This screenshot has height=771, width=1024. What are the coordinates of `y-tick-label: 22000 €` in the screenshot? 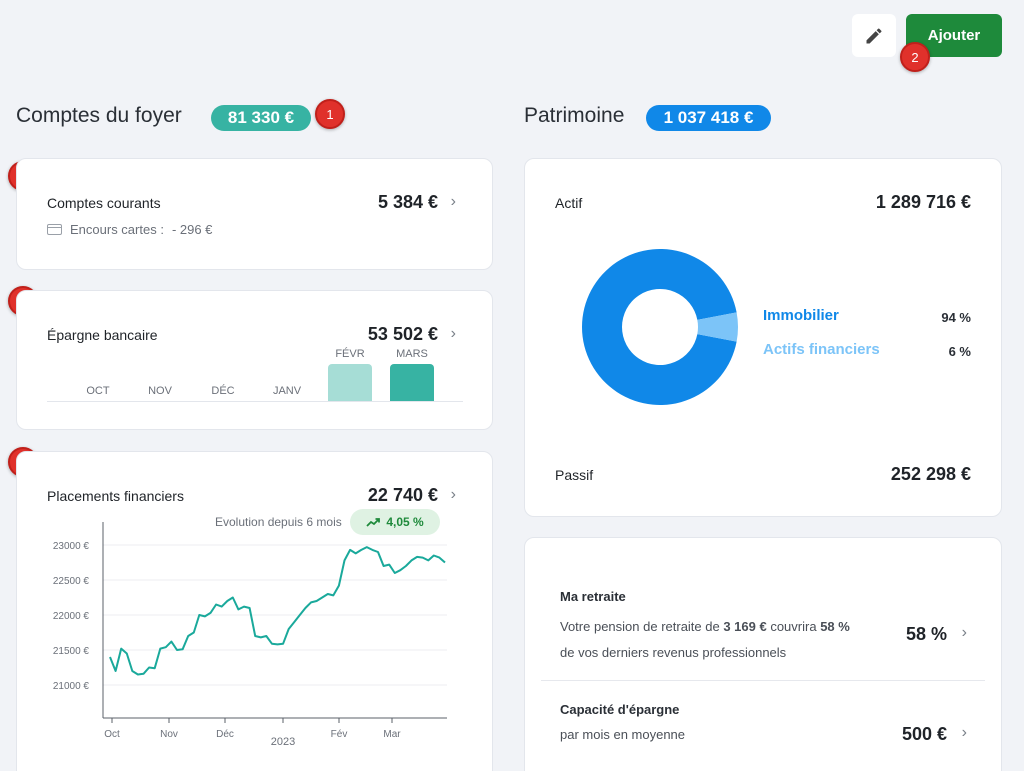 It's located at (71, 616).